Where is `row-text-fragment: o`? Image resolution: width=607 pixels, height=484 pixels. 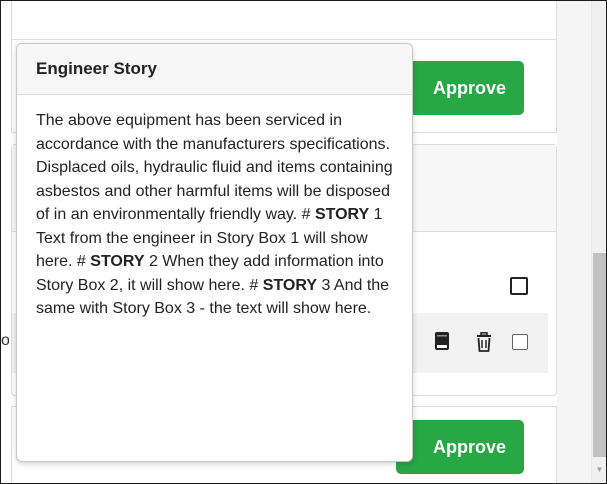 row-text-fragment: o is located at coordinates (5, 341).